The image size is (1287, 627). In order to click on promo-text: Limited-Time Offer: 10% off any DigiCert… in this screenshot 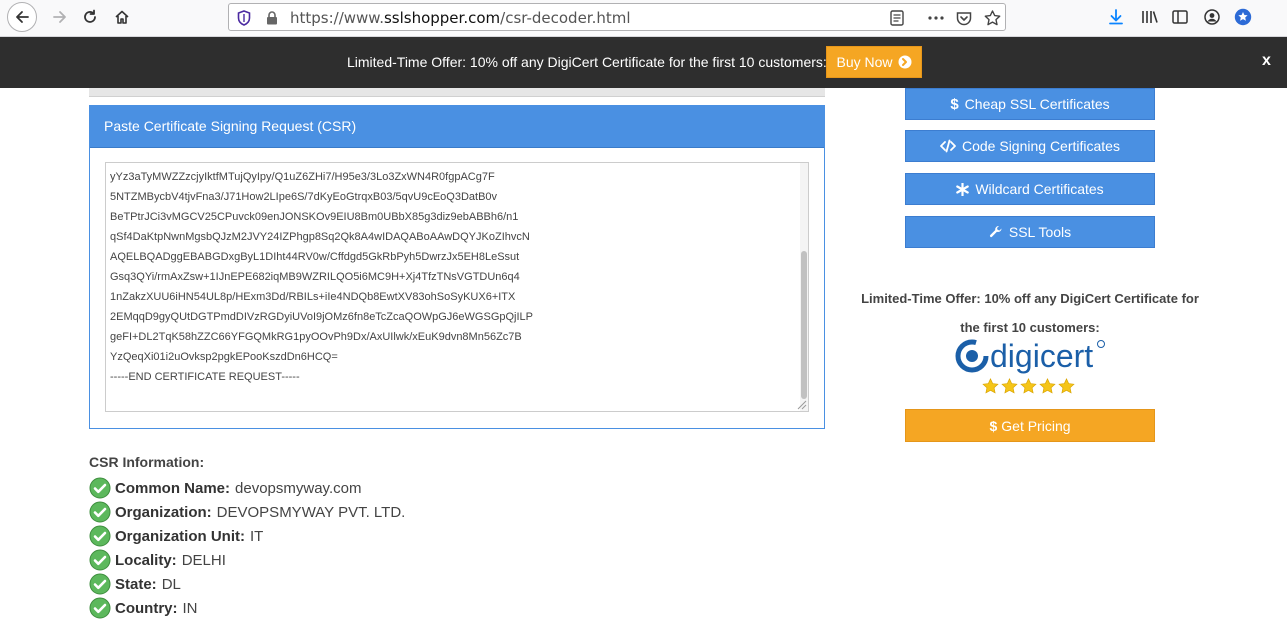, I will do `click(587, 62)`.